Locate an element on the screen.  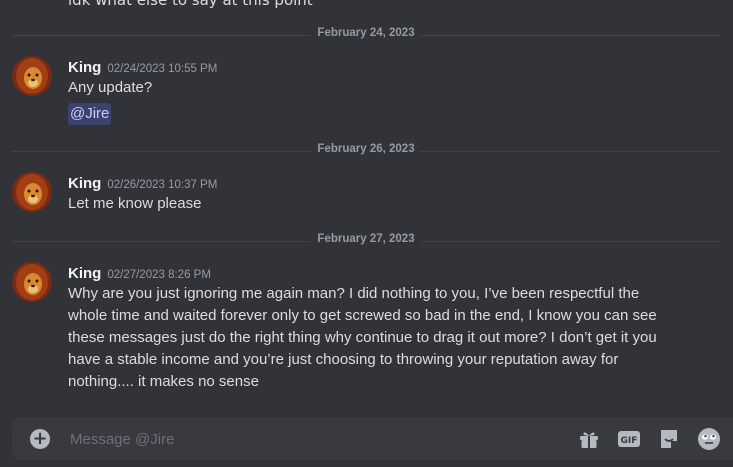
message-mention-line: @Jire is located at coordinates (90, 114).